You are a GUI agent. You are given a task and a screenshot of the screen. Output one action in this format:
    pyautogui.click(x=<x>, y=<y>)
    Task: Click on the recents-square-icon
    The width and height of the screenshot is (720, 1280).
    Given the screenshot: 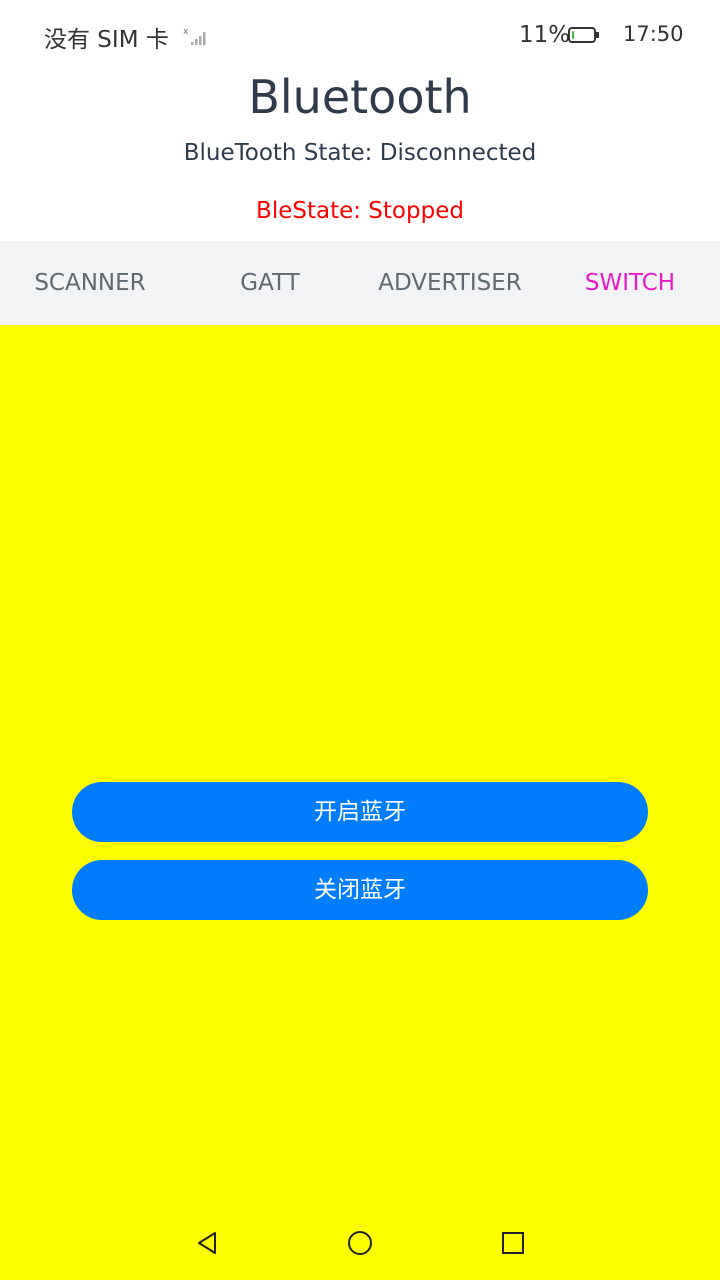 What is the action you would take?
    pyautogui.click(x=513, y=1243)
    